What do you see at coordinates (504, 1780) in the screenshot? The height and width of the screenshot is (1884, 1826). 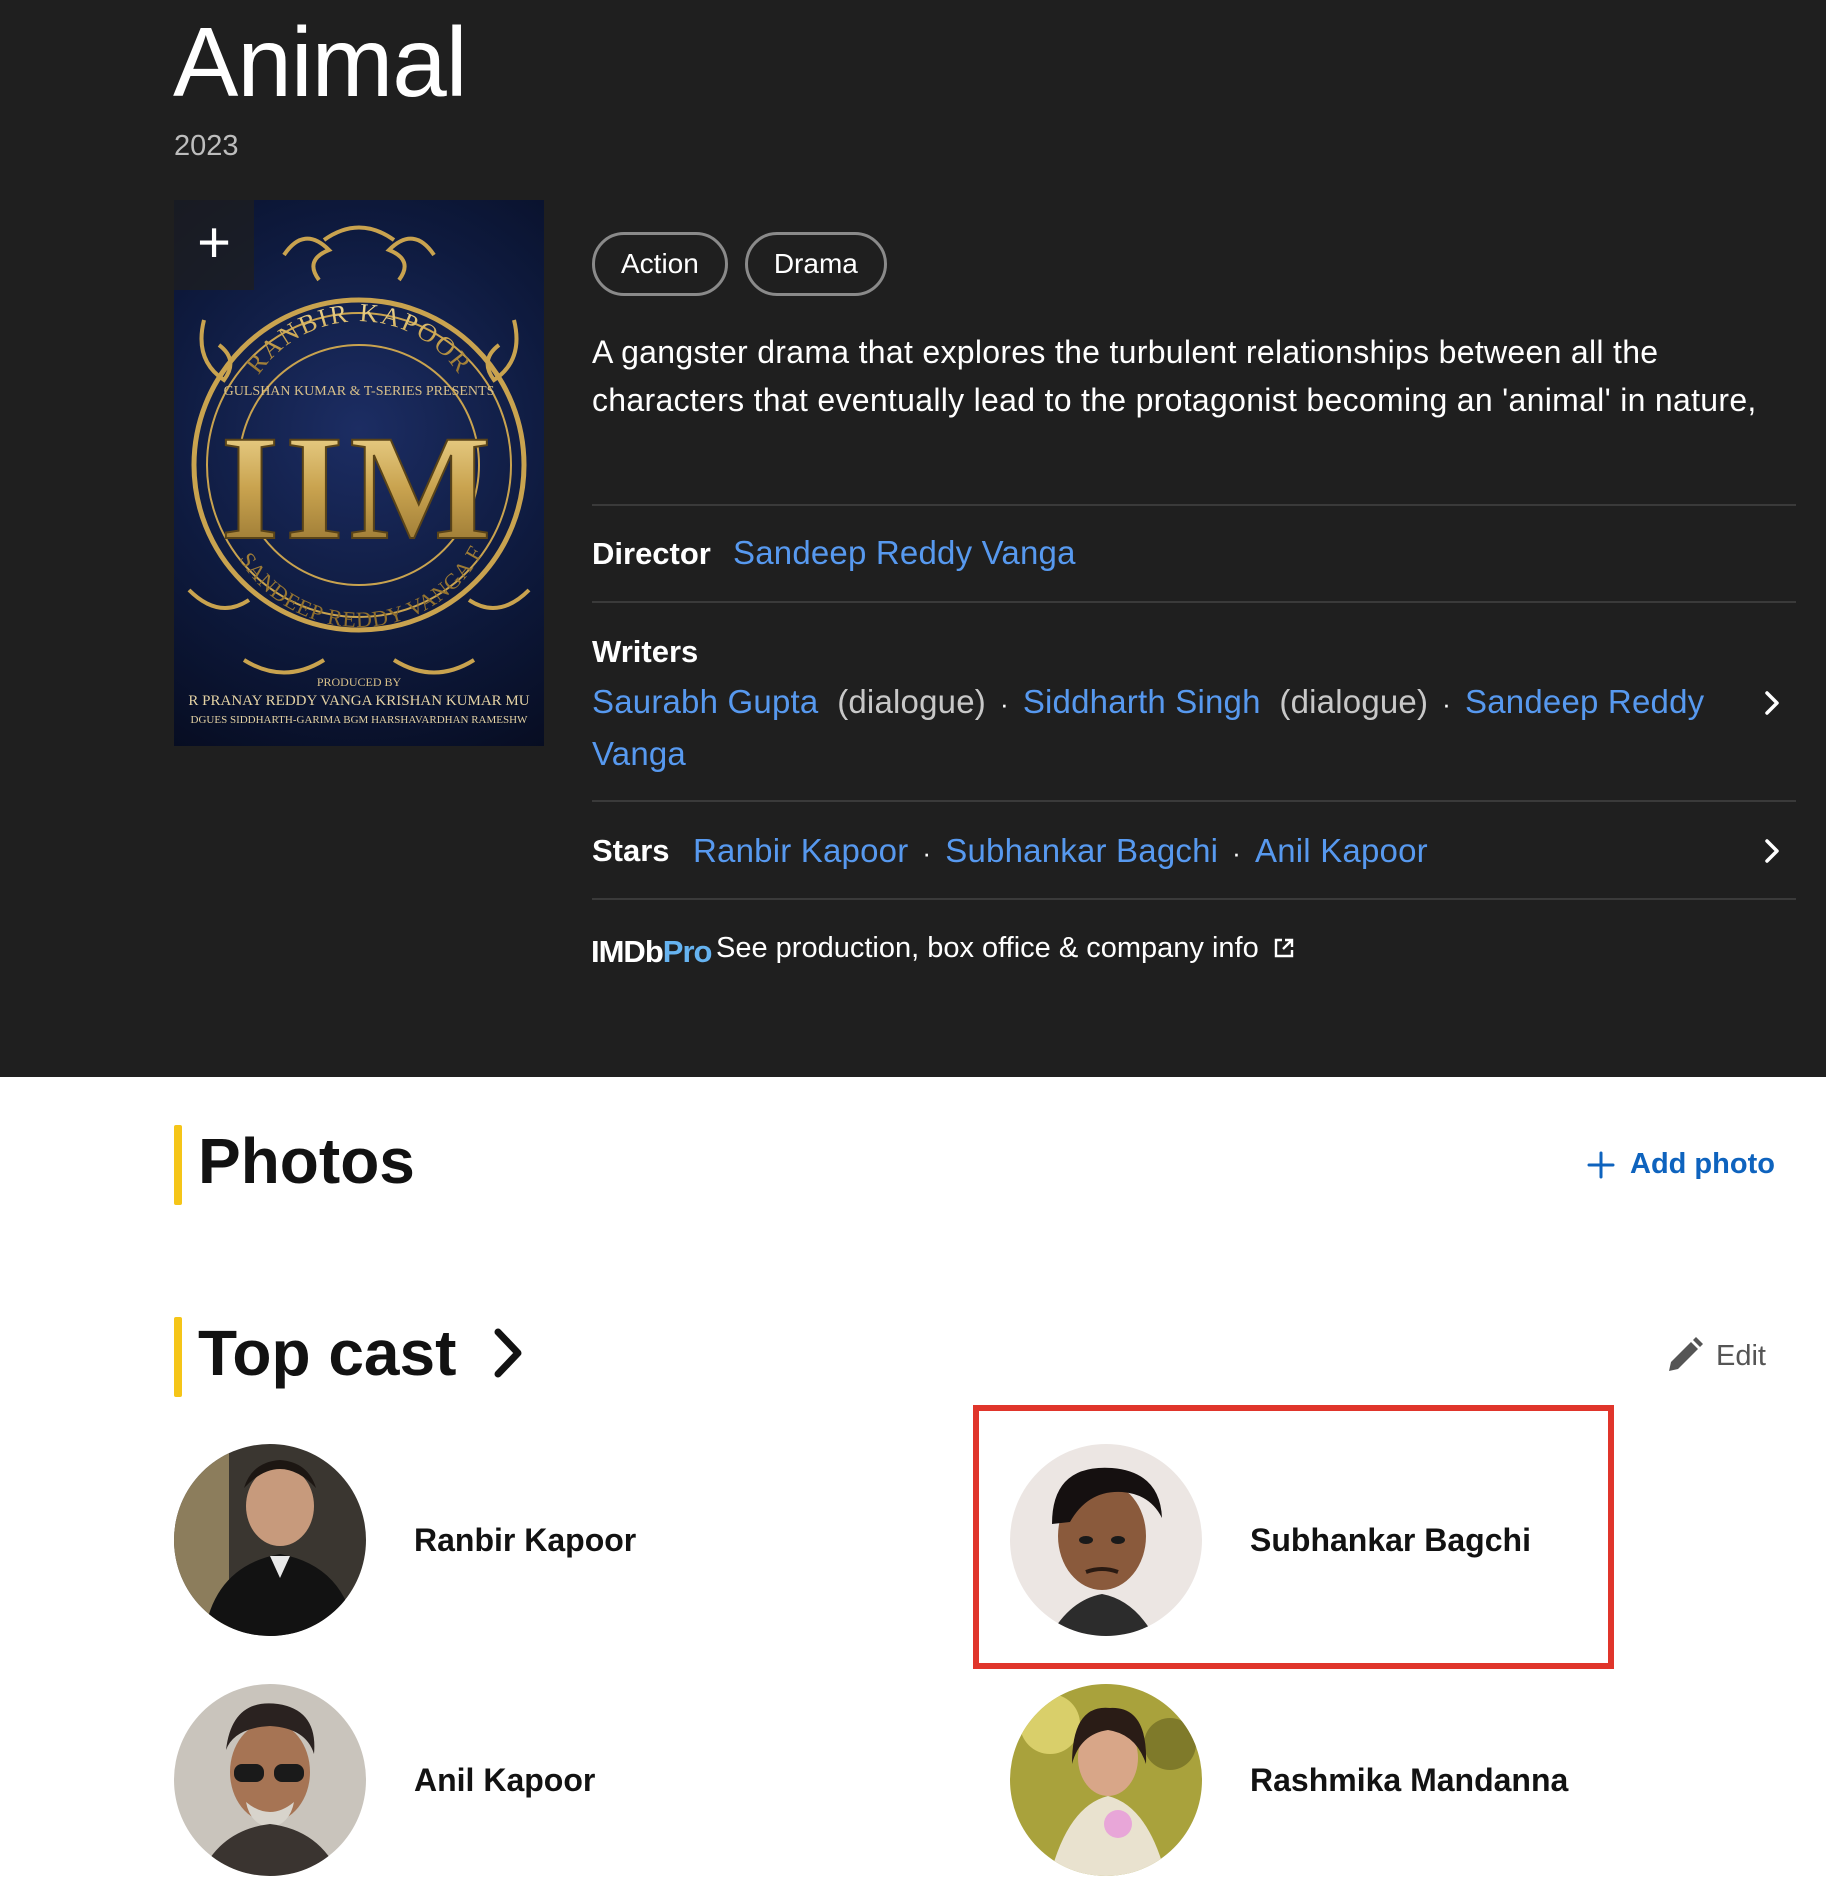 I see `cast-name: Anil Kapoor` at bounding box center [504, 1780].